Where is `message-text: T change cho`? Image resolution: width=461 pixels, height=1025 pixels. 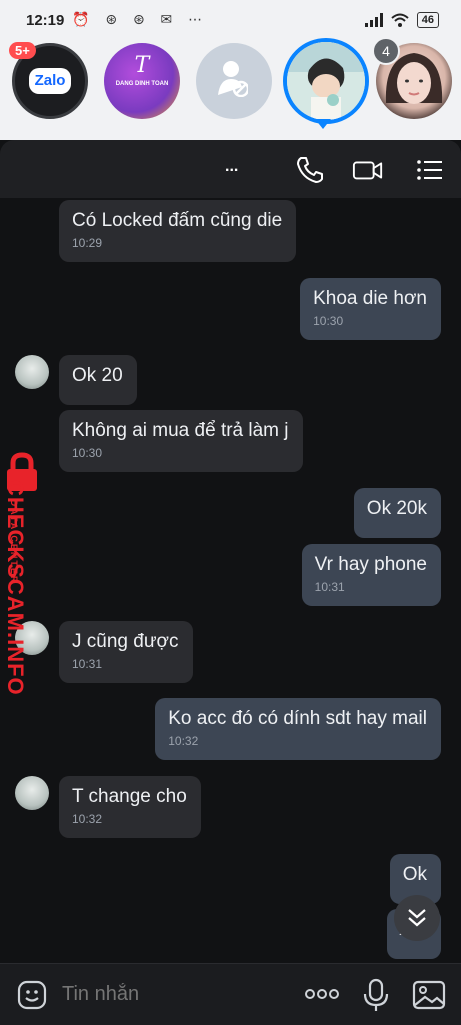
message-text: T change cho is located at coordinates (129, 796).